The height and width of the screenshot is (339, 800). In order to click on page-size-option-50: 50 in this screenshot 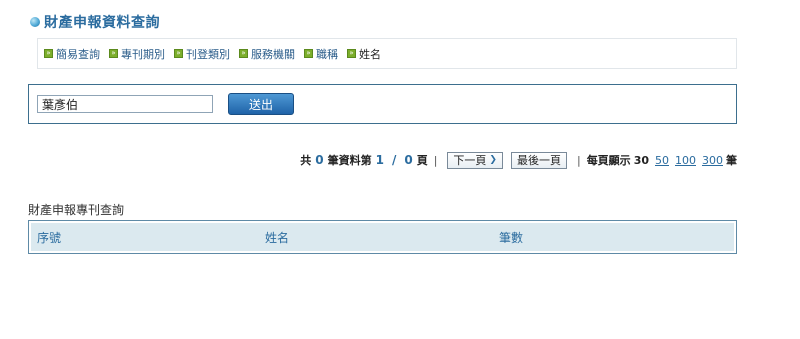, I will do `click(662, 160)`.